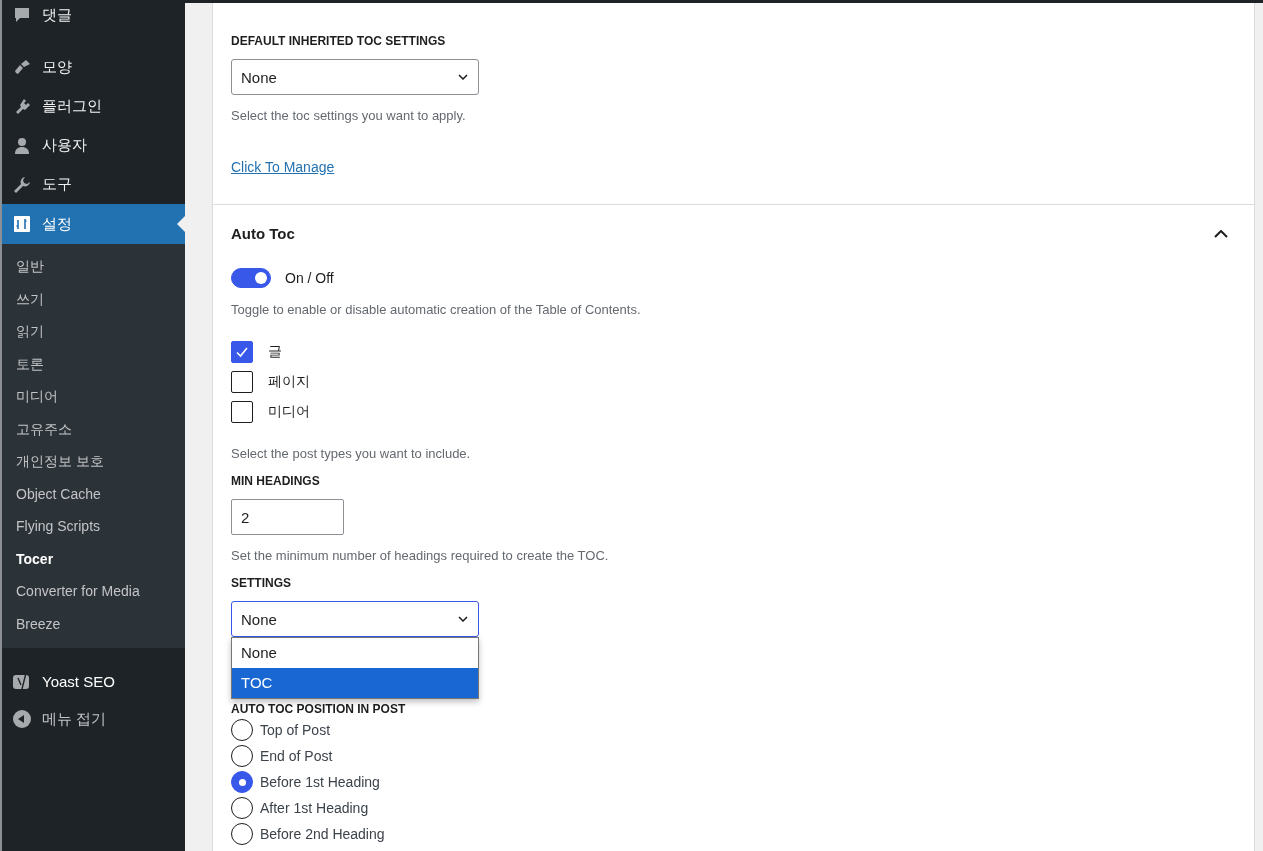 This screenshot has width=1263, height=851. Describe the element at coordinates (283, 167) in the screenshot. I see `manage-link: Click To Manage` at that location.